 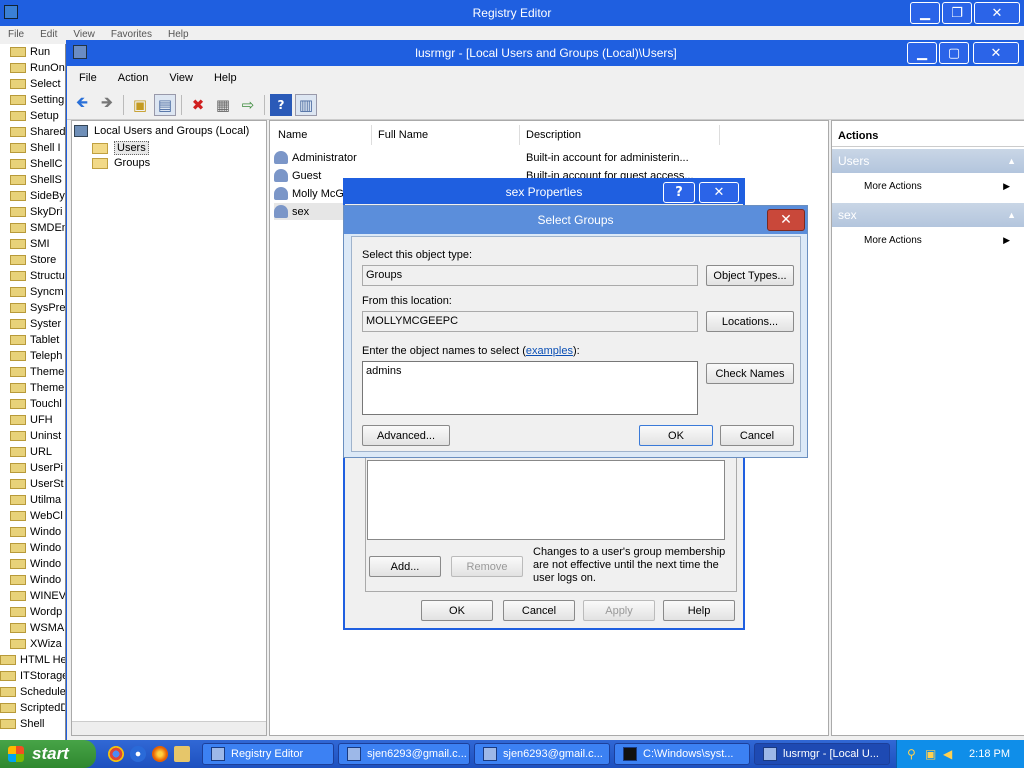 What do you see at coordinates (512, 13) in the screenshot?
I see `registry-editor-titlebar: Registry Editor ▁ ❐ ✕` at bounding box center [512, 13].